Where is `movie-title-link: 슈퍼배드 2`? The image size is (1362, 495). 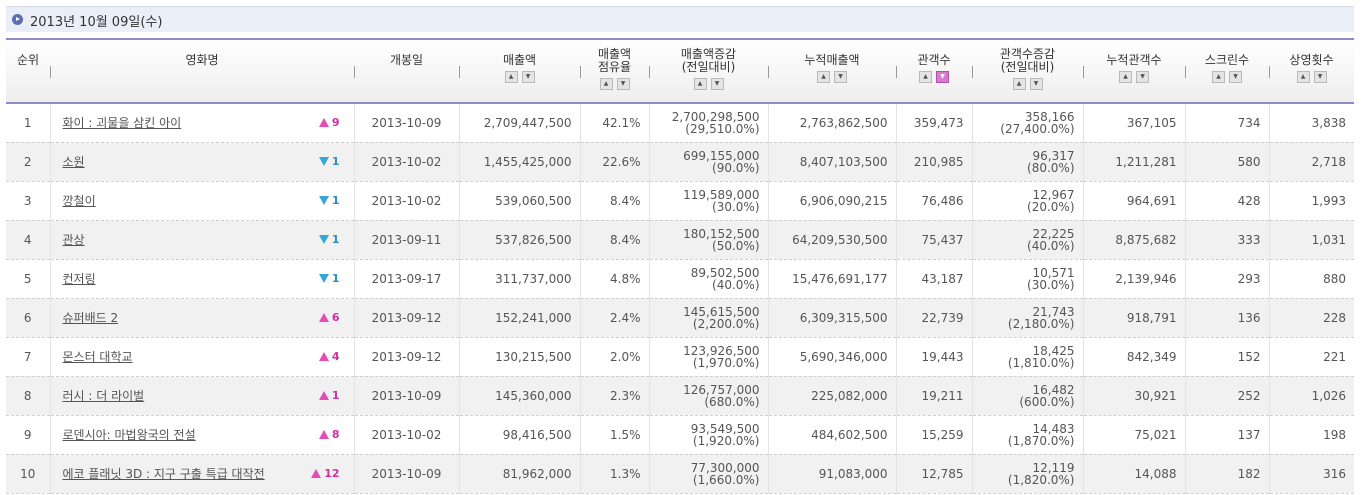 movie-title-link: 슈퍼배드 2 is located at coordinates (91, 318).